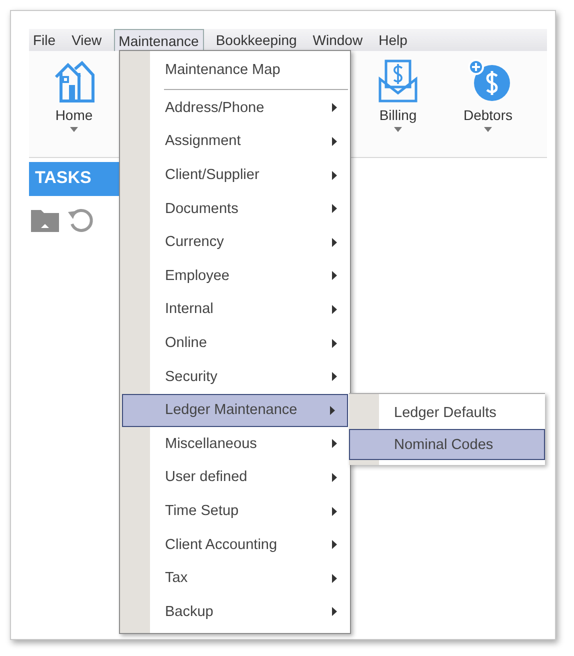 The width and height of the screenshot is (574, 656). Describe the element at coordinates (398, 104) in the screenshot. I see `toolbar-button: Billing` at that location.